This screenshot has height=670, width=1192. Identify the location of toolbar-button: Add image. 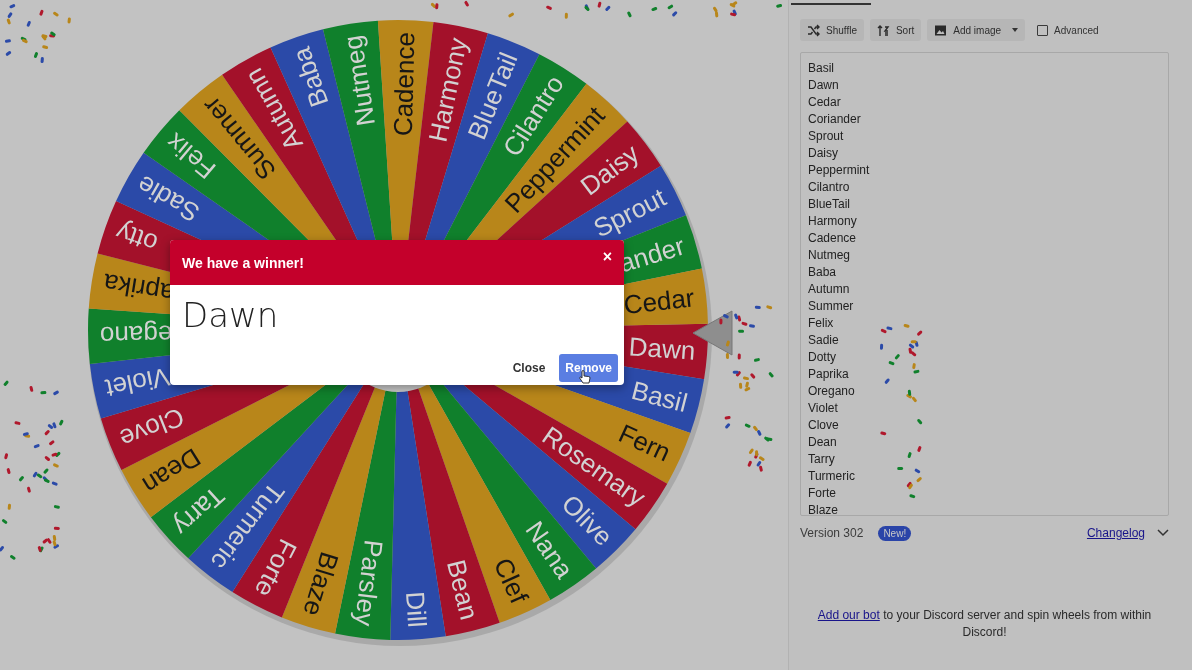
(976, 30).